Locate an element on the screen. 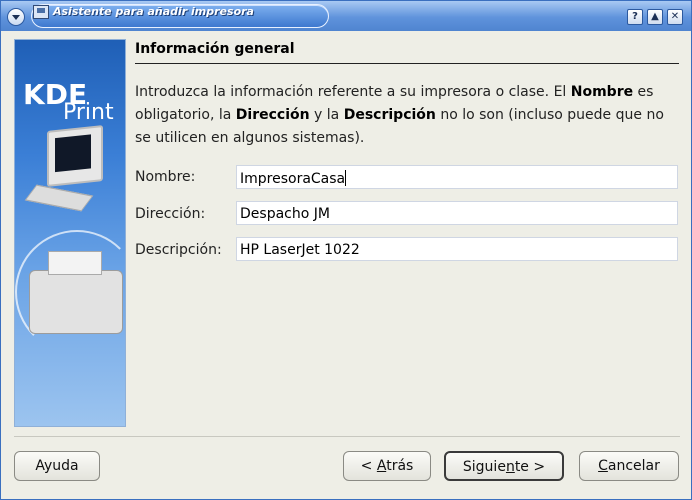  name-value: ImpresoraCasa is located at coordinates (293, 179).